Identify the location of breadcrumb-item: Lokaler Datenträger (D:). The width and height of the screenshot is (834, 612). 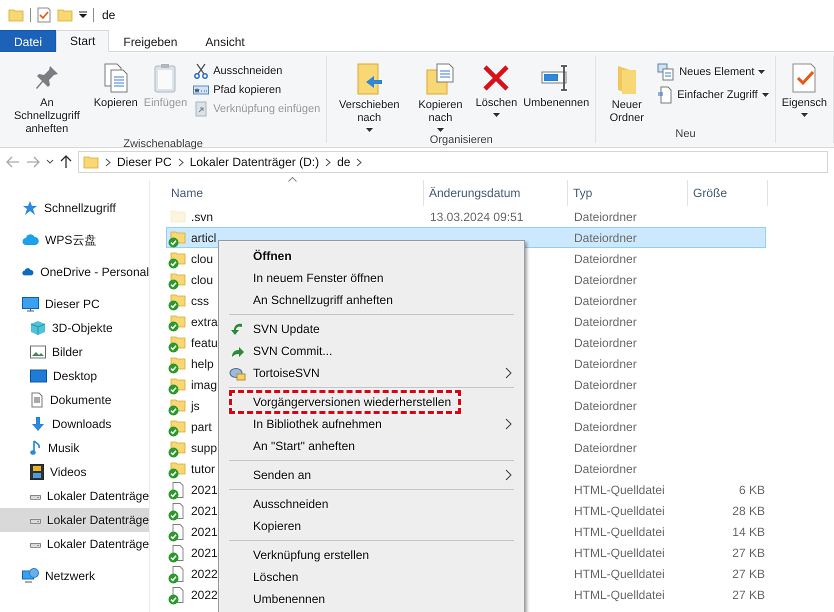
(255, 162).